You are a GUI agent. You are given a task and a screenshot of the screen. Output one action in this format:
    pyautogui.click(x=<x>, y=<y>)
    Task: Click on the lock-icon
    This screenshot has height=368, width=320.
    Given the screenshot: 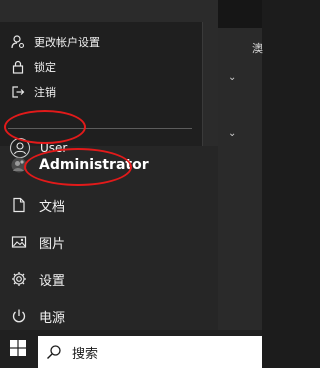 What is the action you would take?
    pyautogui.click(x=18, y=67)
    